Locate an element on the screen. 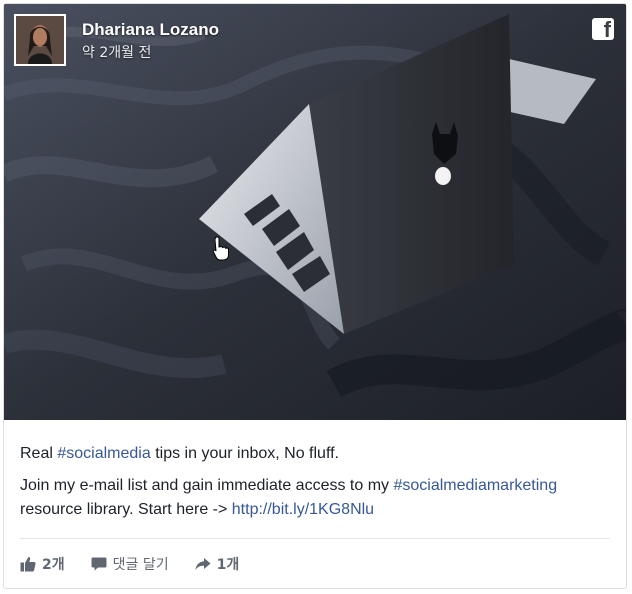 This screenshot has height=594, width=632. share-button: 1개 is located at coordinates (217, 564).